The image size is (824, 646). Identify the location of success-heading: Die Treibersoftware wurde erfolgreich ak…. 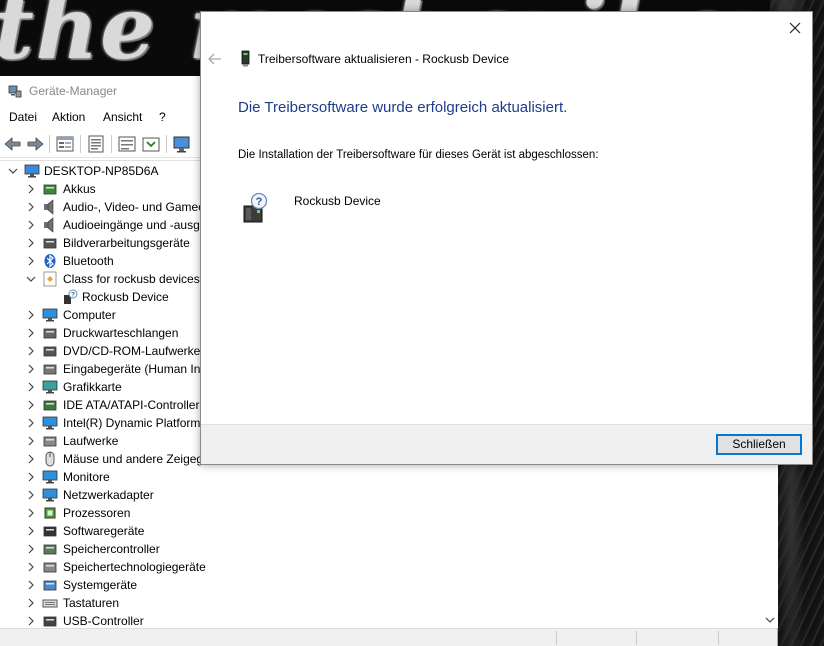
(403, 107).